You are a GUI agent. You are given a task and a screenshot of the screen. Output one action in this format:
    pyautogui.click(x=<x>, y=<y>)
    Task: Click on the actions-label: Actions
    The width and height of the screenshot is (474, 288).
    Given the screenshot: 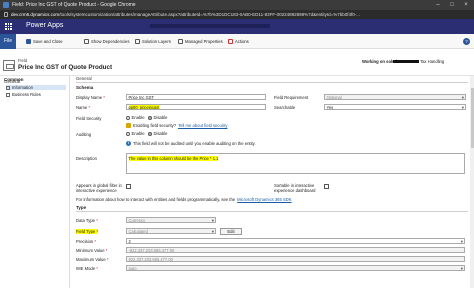 What is the action you would take?
    pyautogui.click(x=242, y=41)
    